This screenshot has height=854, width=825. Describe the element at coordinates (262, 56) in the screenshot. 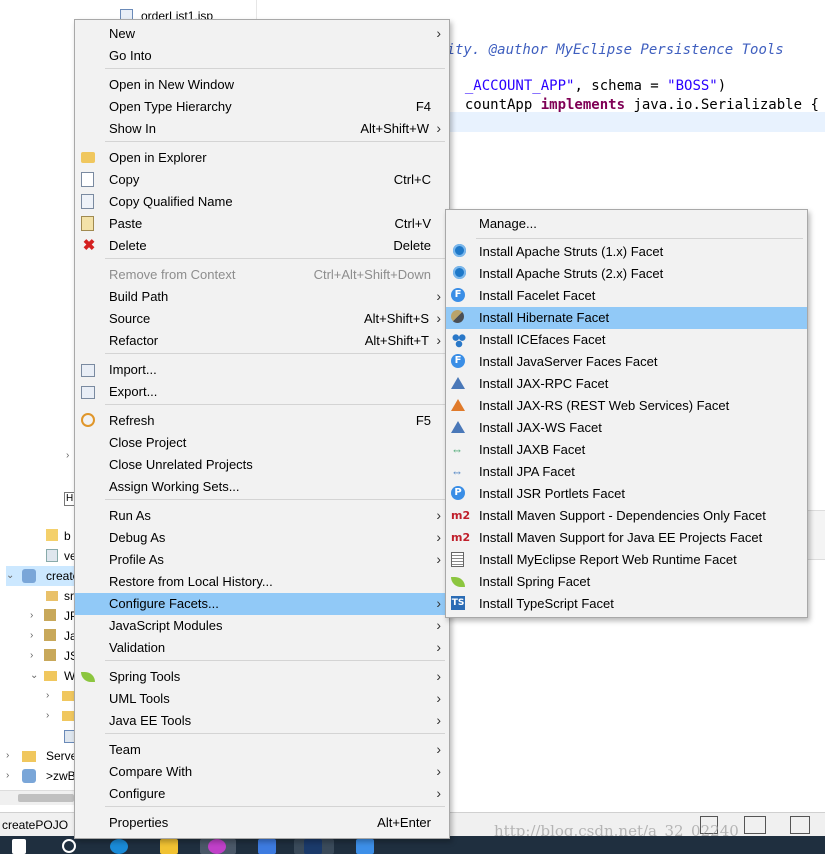

I see `menu-item-go-into: Go Into` at that location.